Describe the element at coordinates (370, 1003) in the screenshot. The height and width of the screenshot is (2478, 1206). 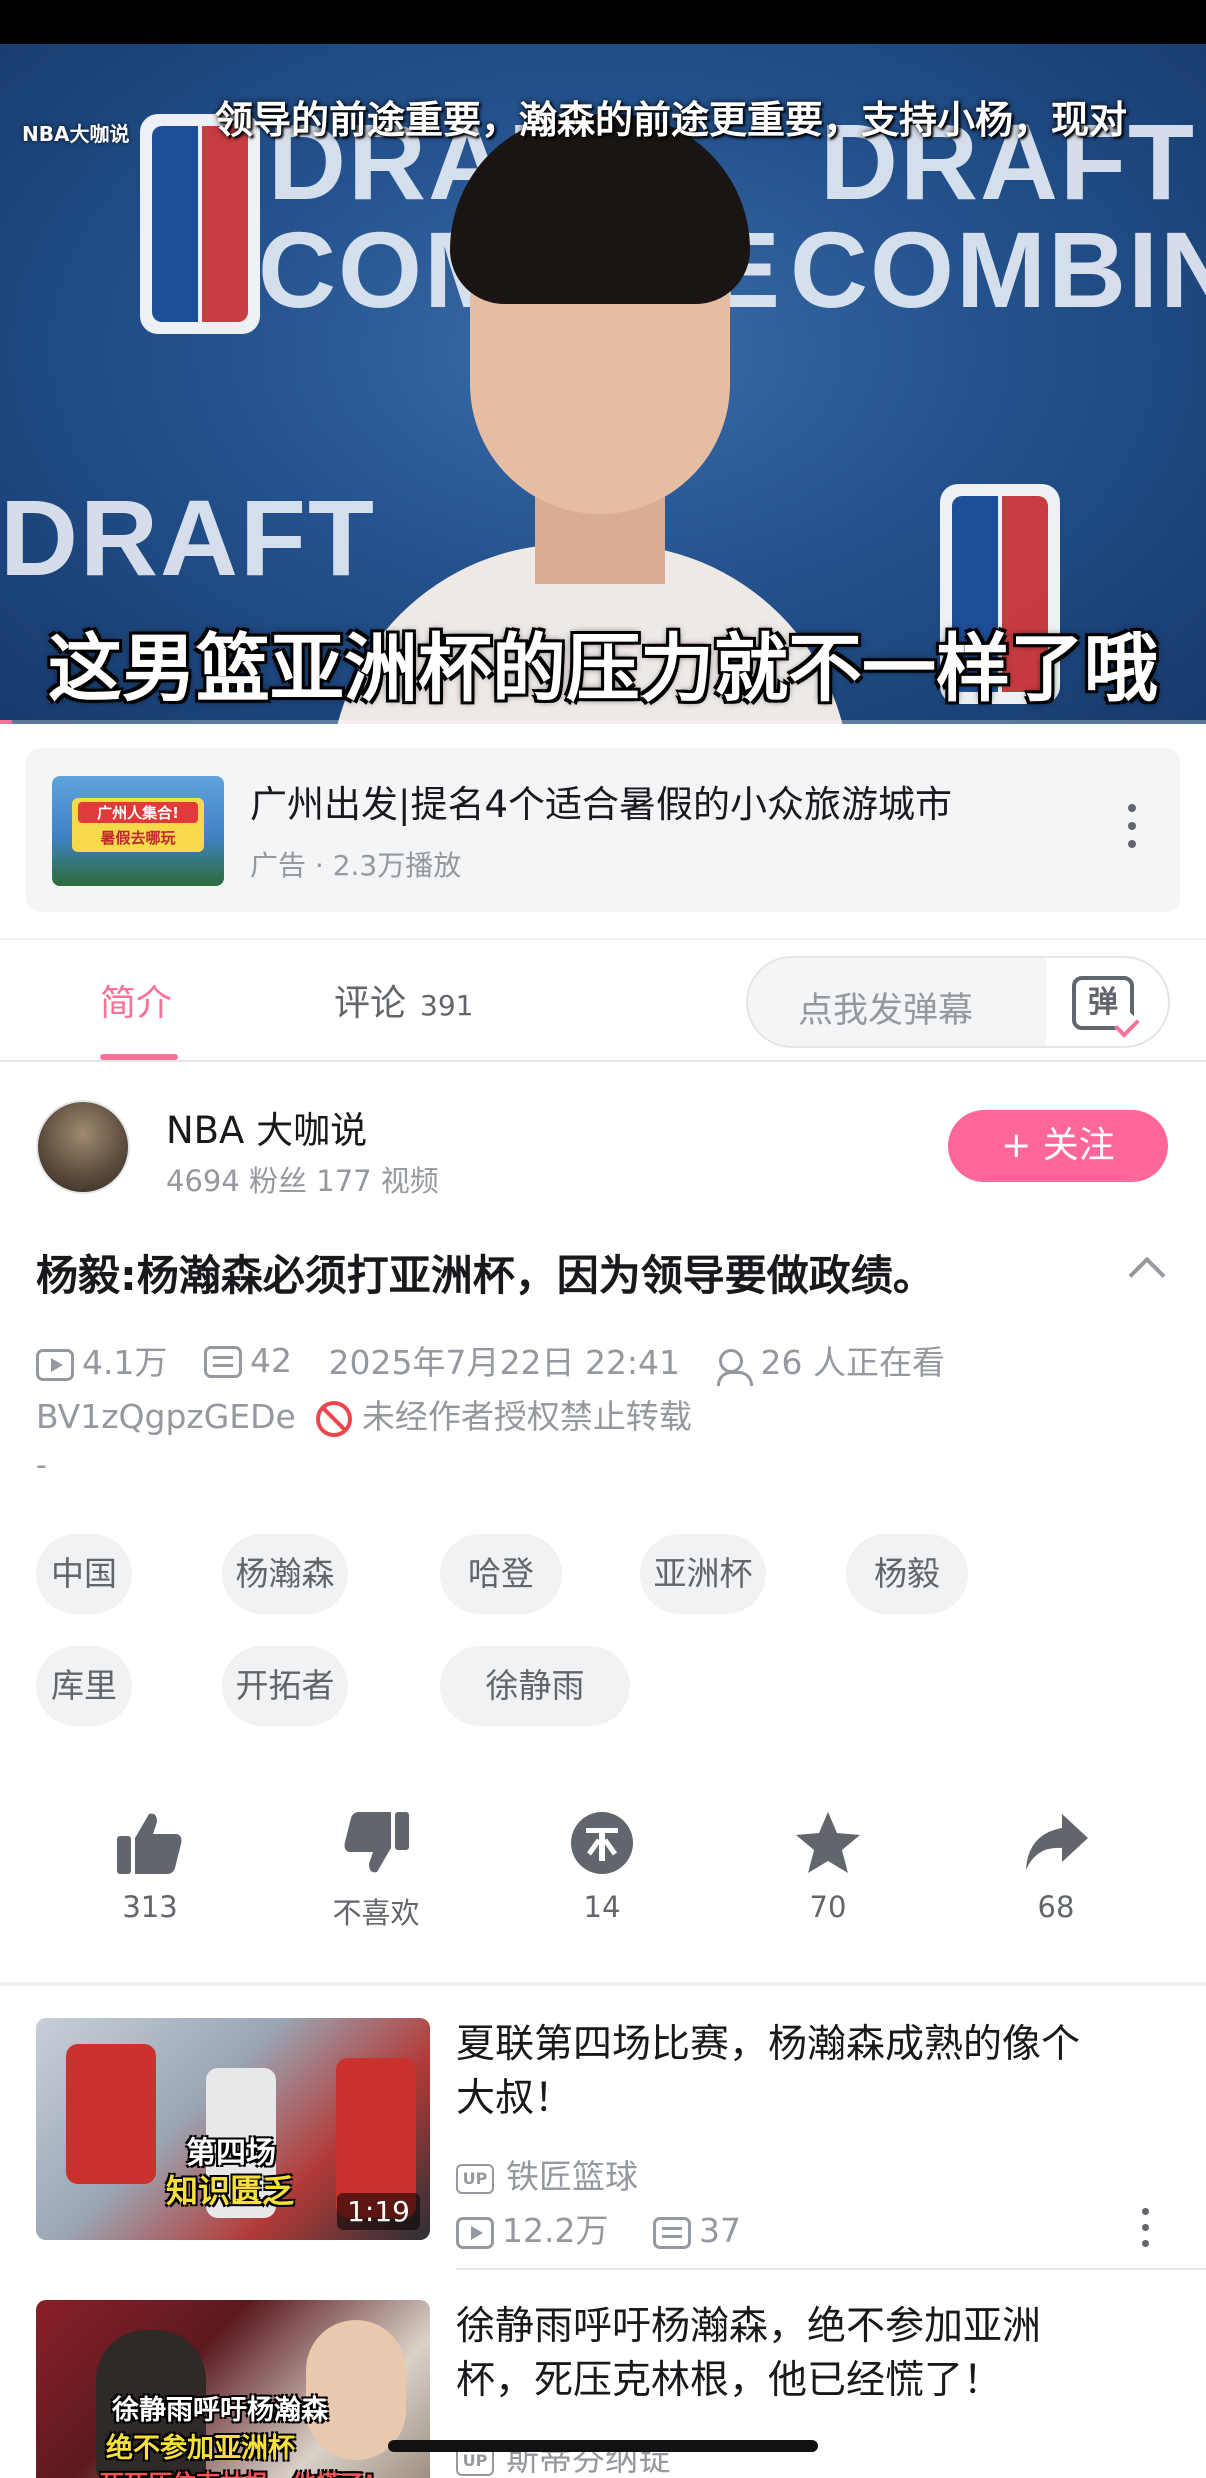
I see `tab-comments-label: 评论` at that location.